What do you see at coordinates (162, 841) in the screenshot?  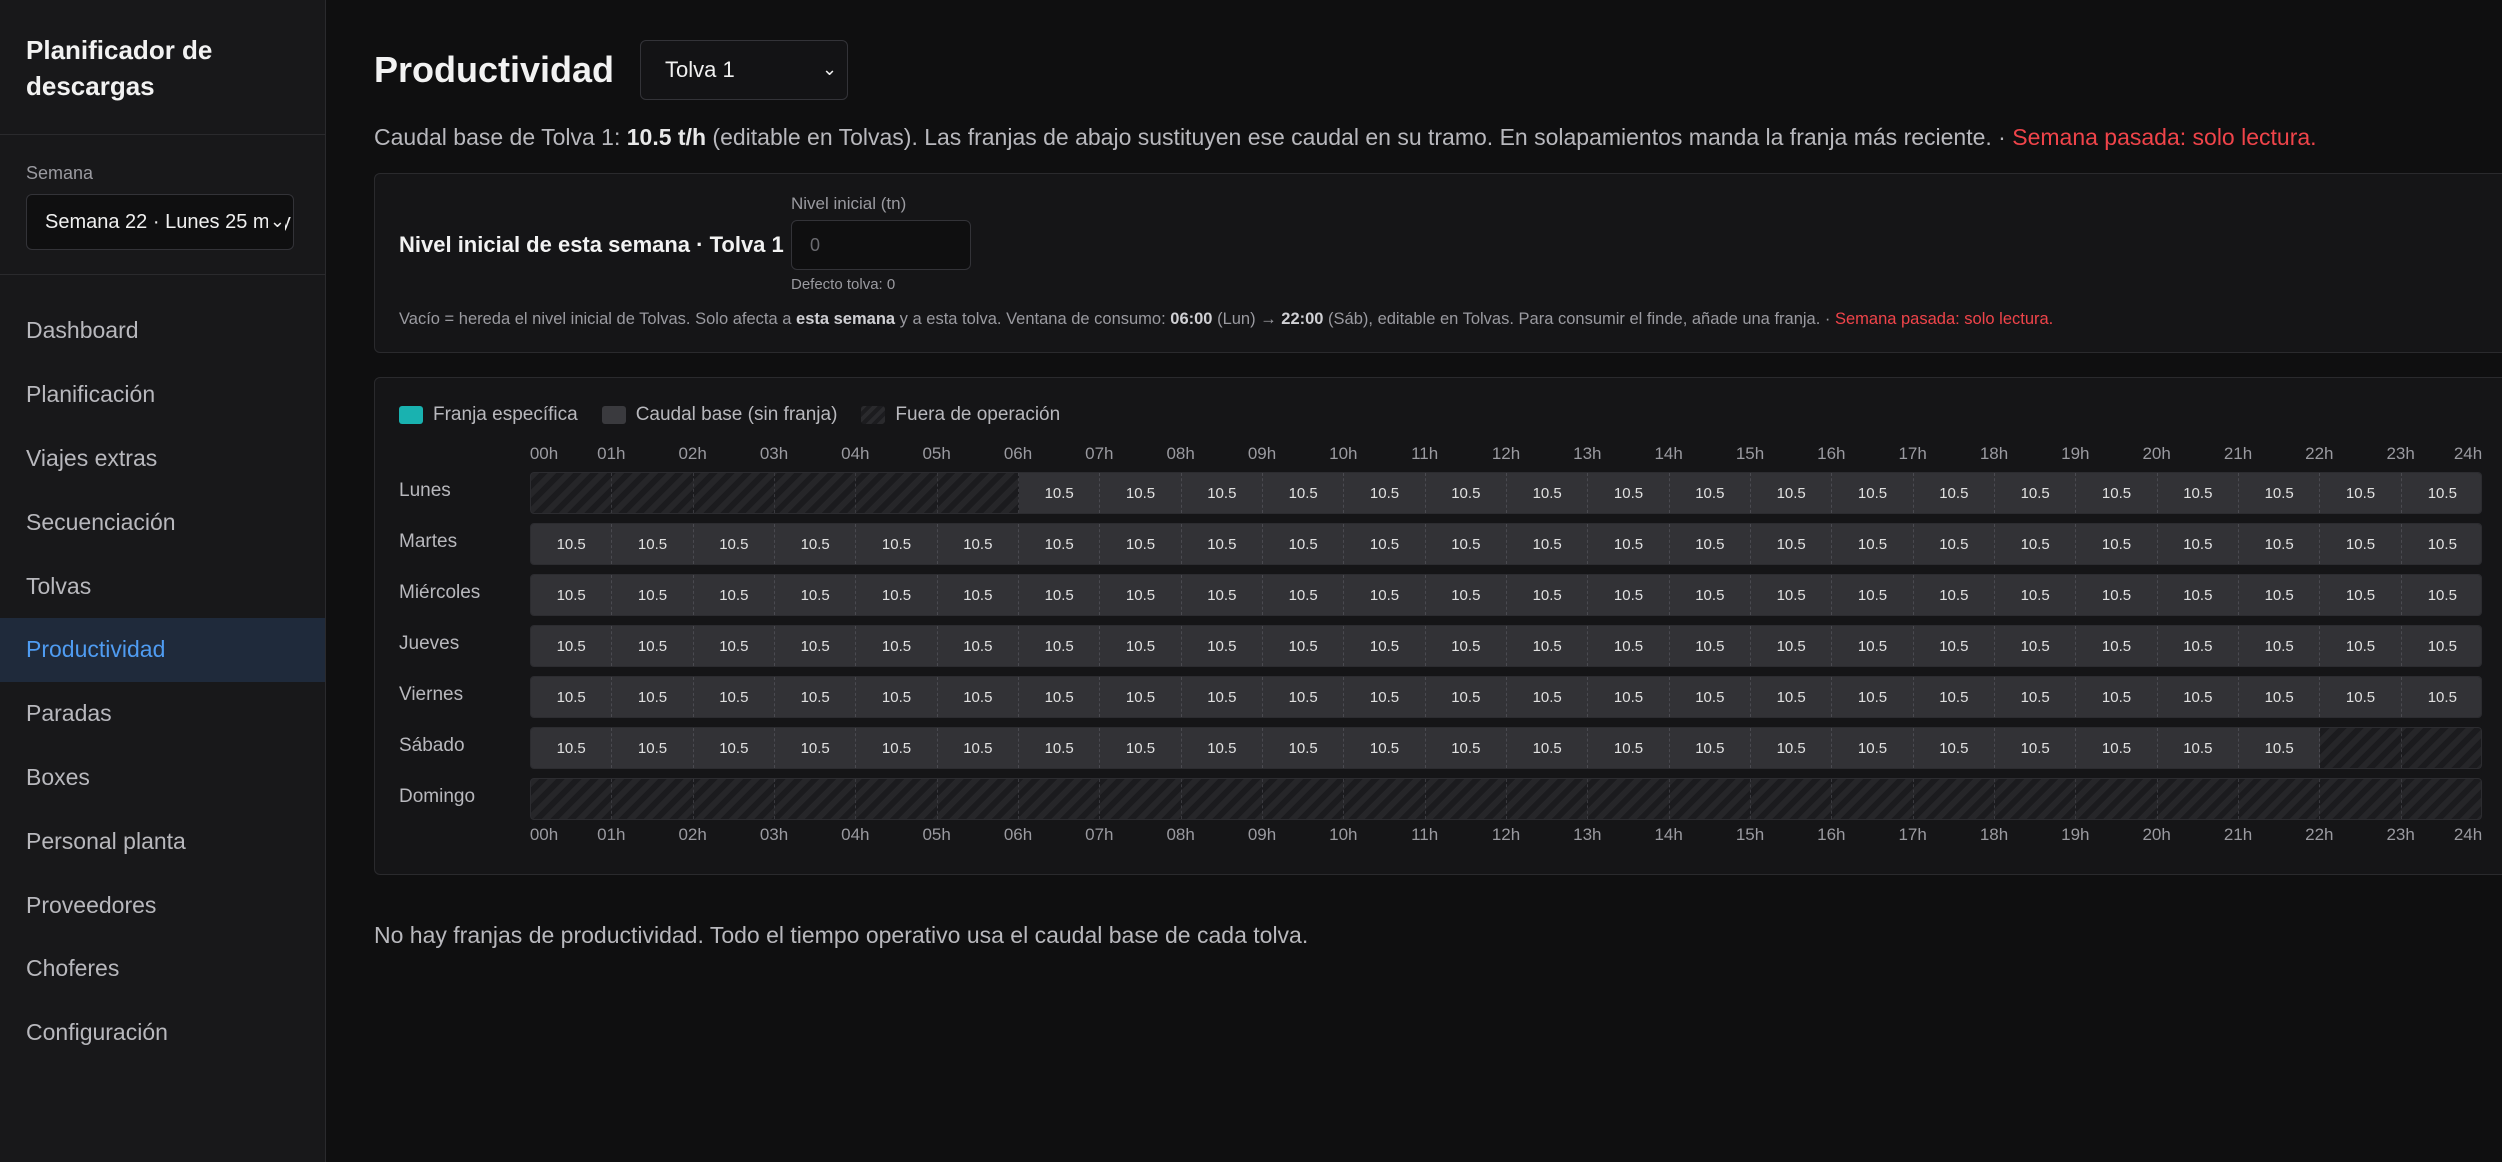 I see `sidebar-item-personal-planta: Personal planta` at bounding box center [162, 841].